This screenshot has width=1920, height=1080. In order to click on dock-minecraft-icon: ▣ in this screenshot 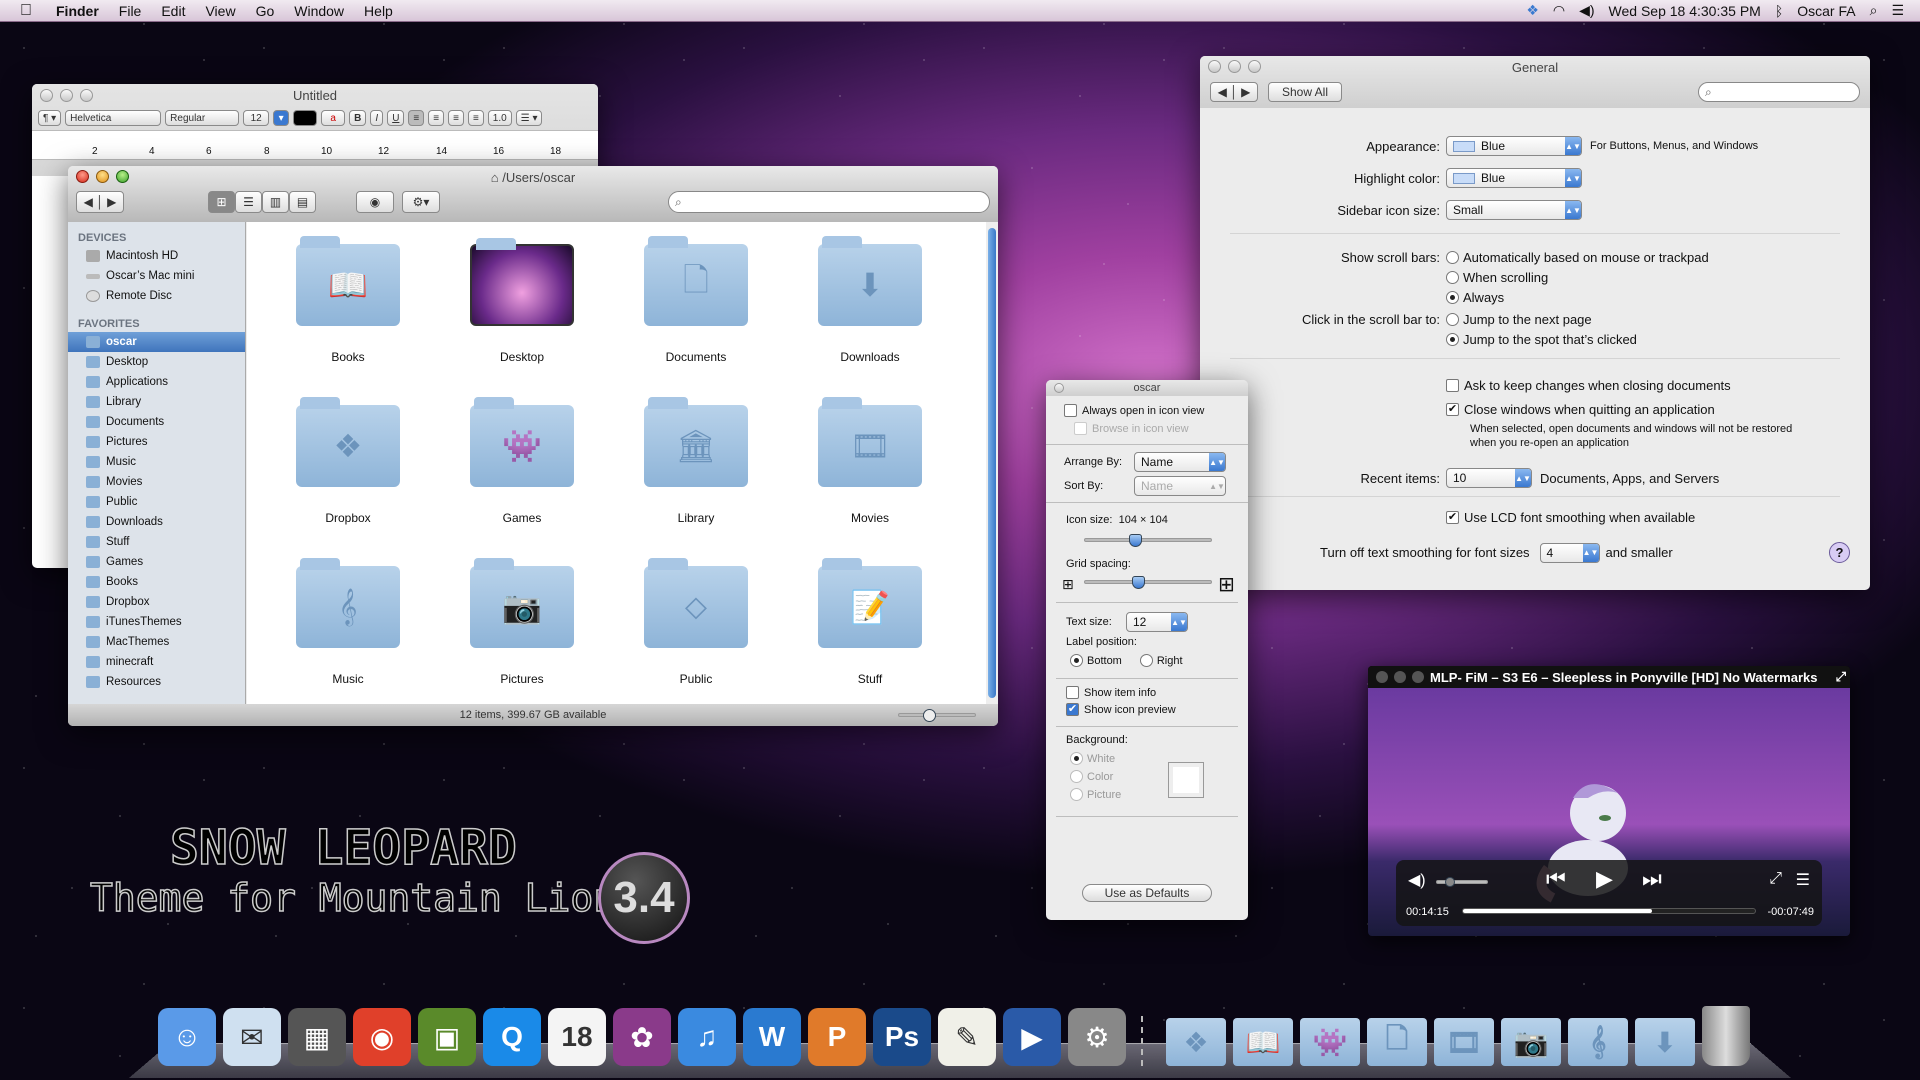, I will do `click(447, 1037)`.